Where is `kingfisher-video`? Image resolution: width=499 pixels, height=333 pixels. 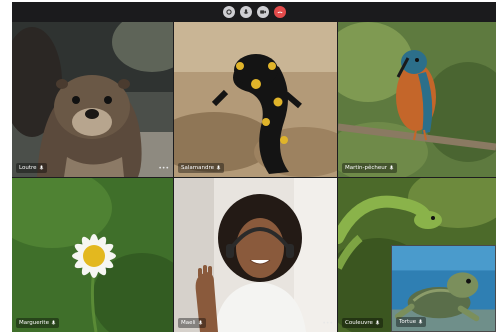
kingfisher-video is located at coordinates (417, 99).